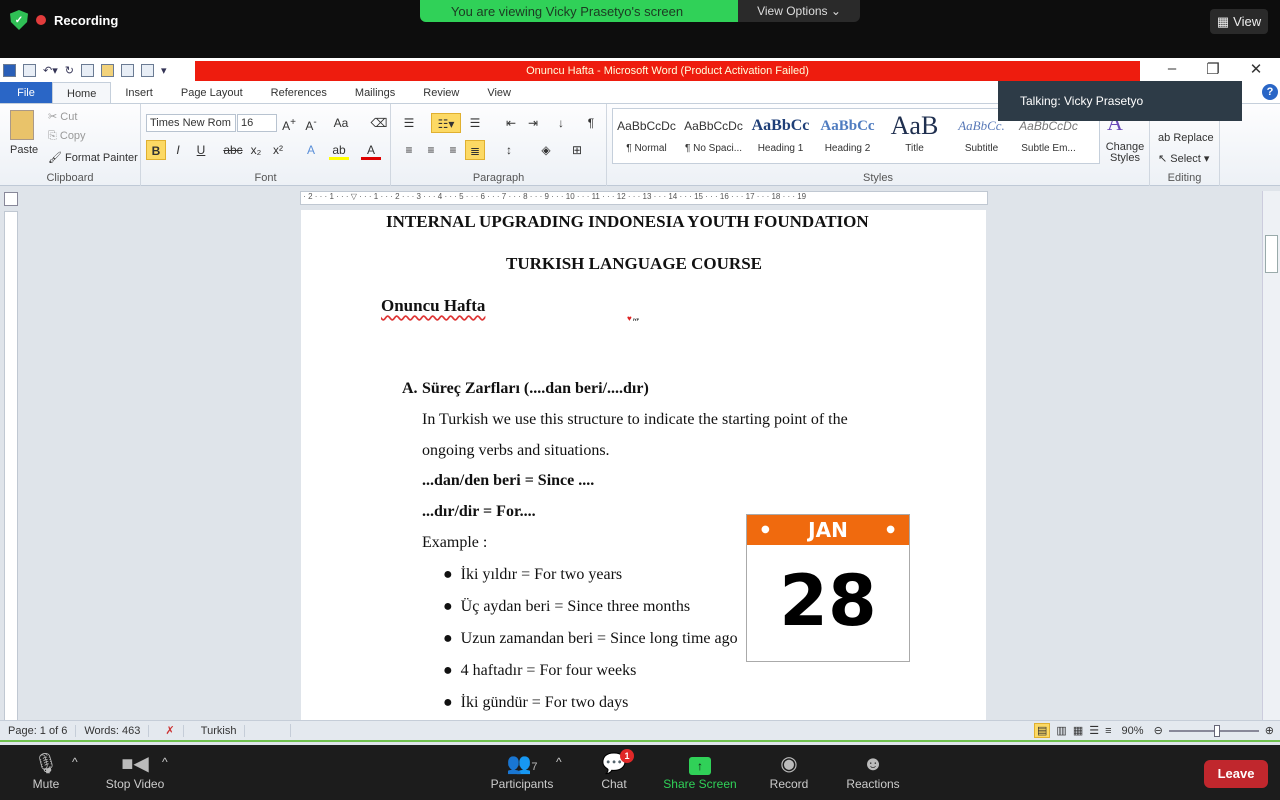 Image resolution: width=1280 pixels, height=800 pixels. I want to click on tab-insert: Insert, so click(139, 92).